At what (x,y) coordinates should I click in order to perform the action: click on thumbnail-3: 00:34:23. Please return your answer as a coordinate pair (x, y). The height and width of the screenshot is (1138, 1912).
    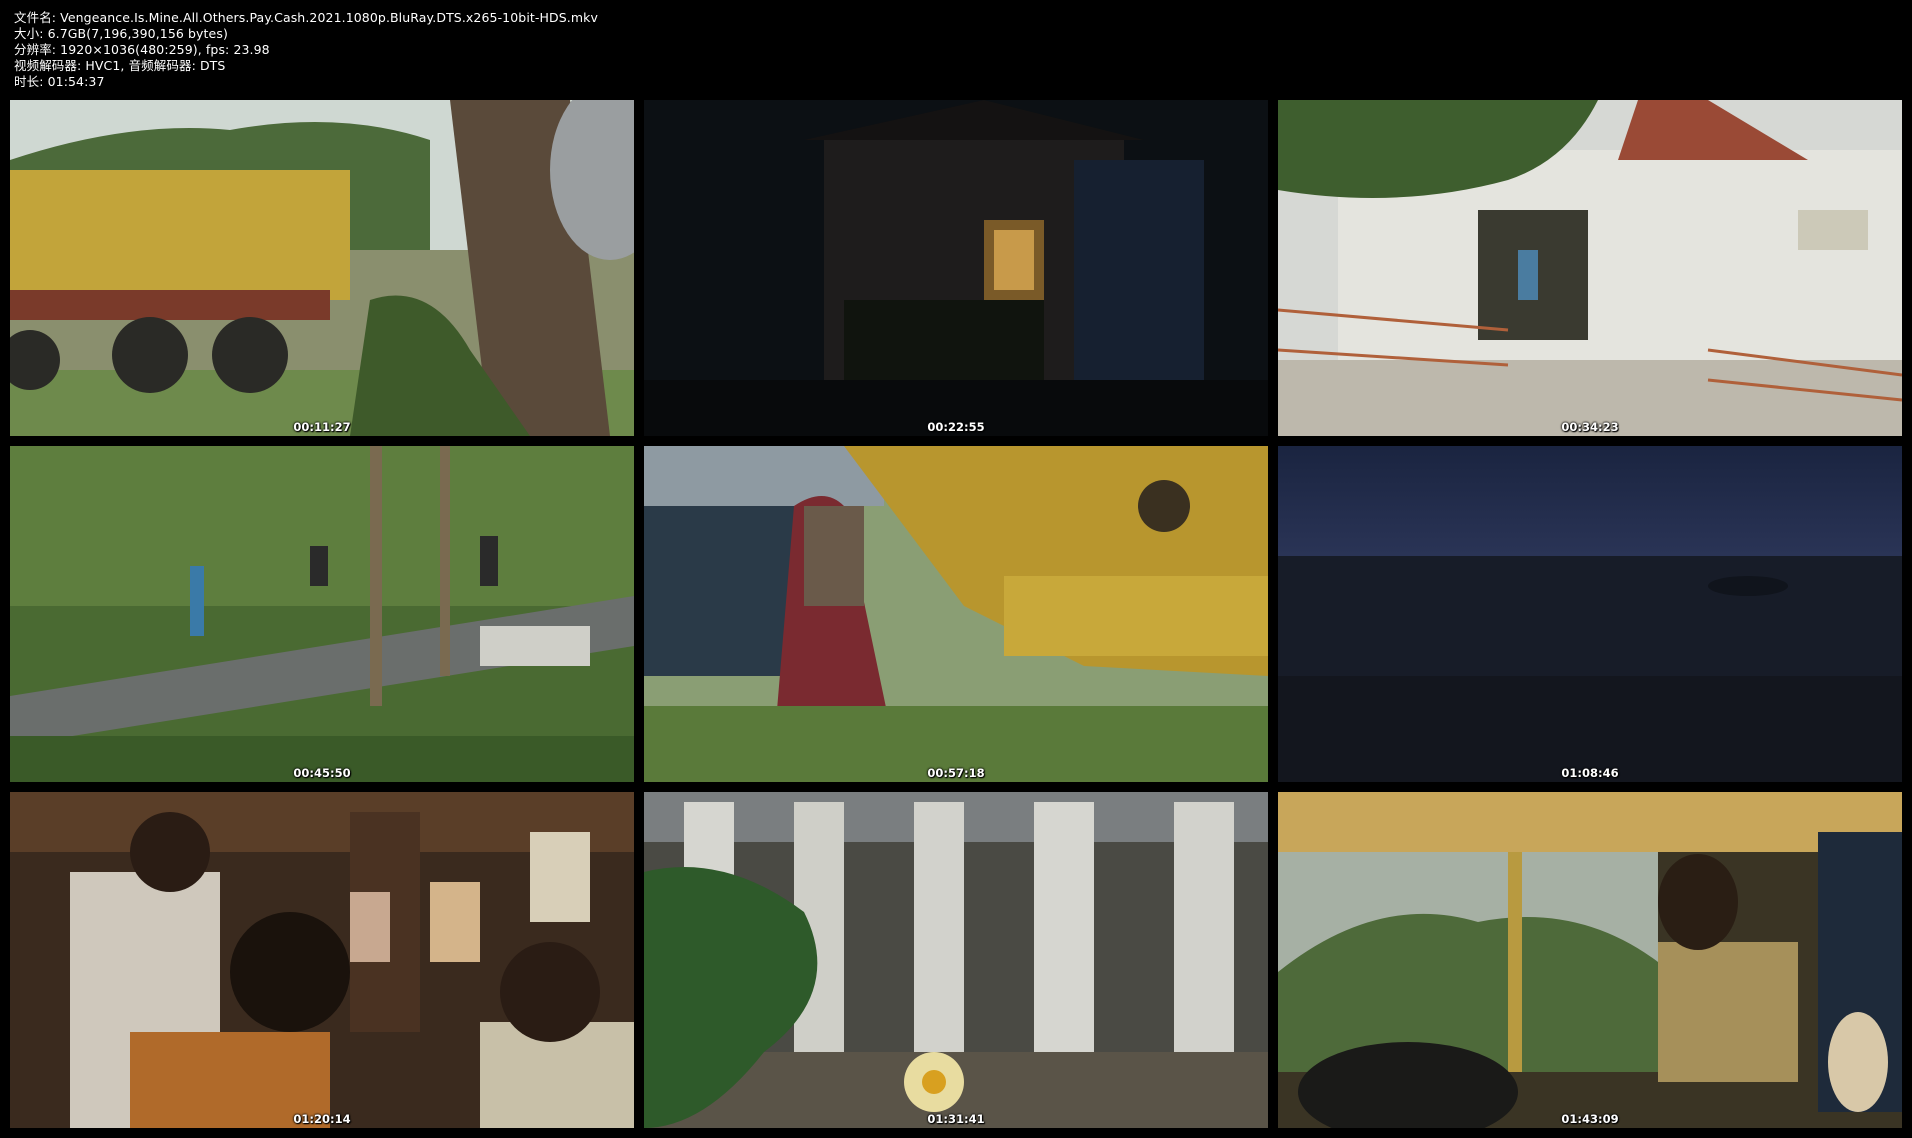
    Looking at the image, I should click on (1590, 268).